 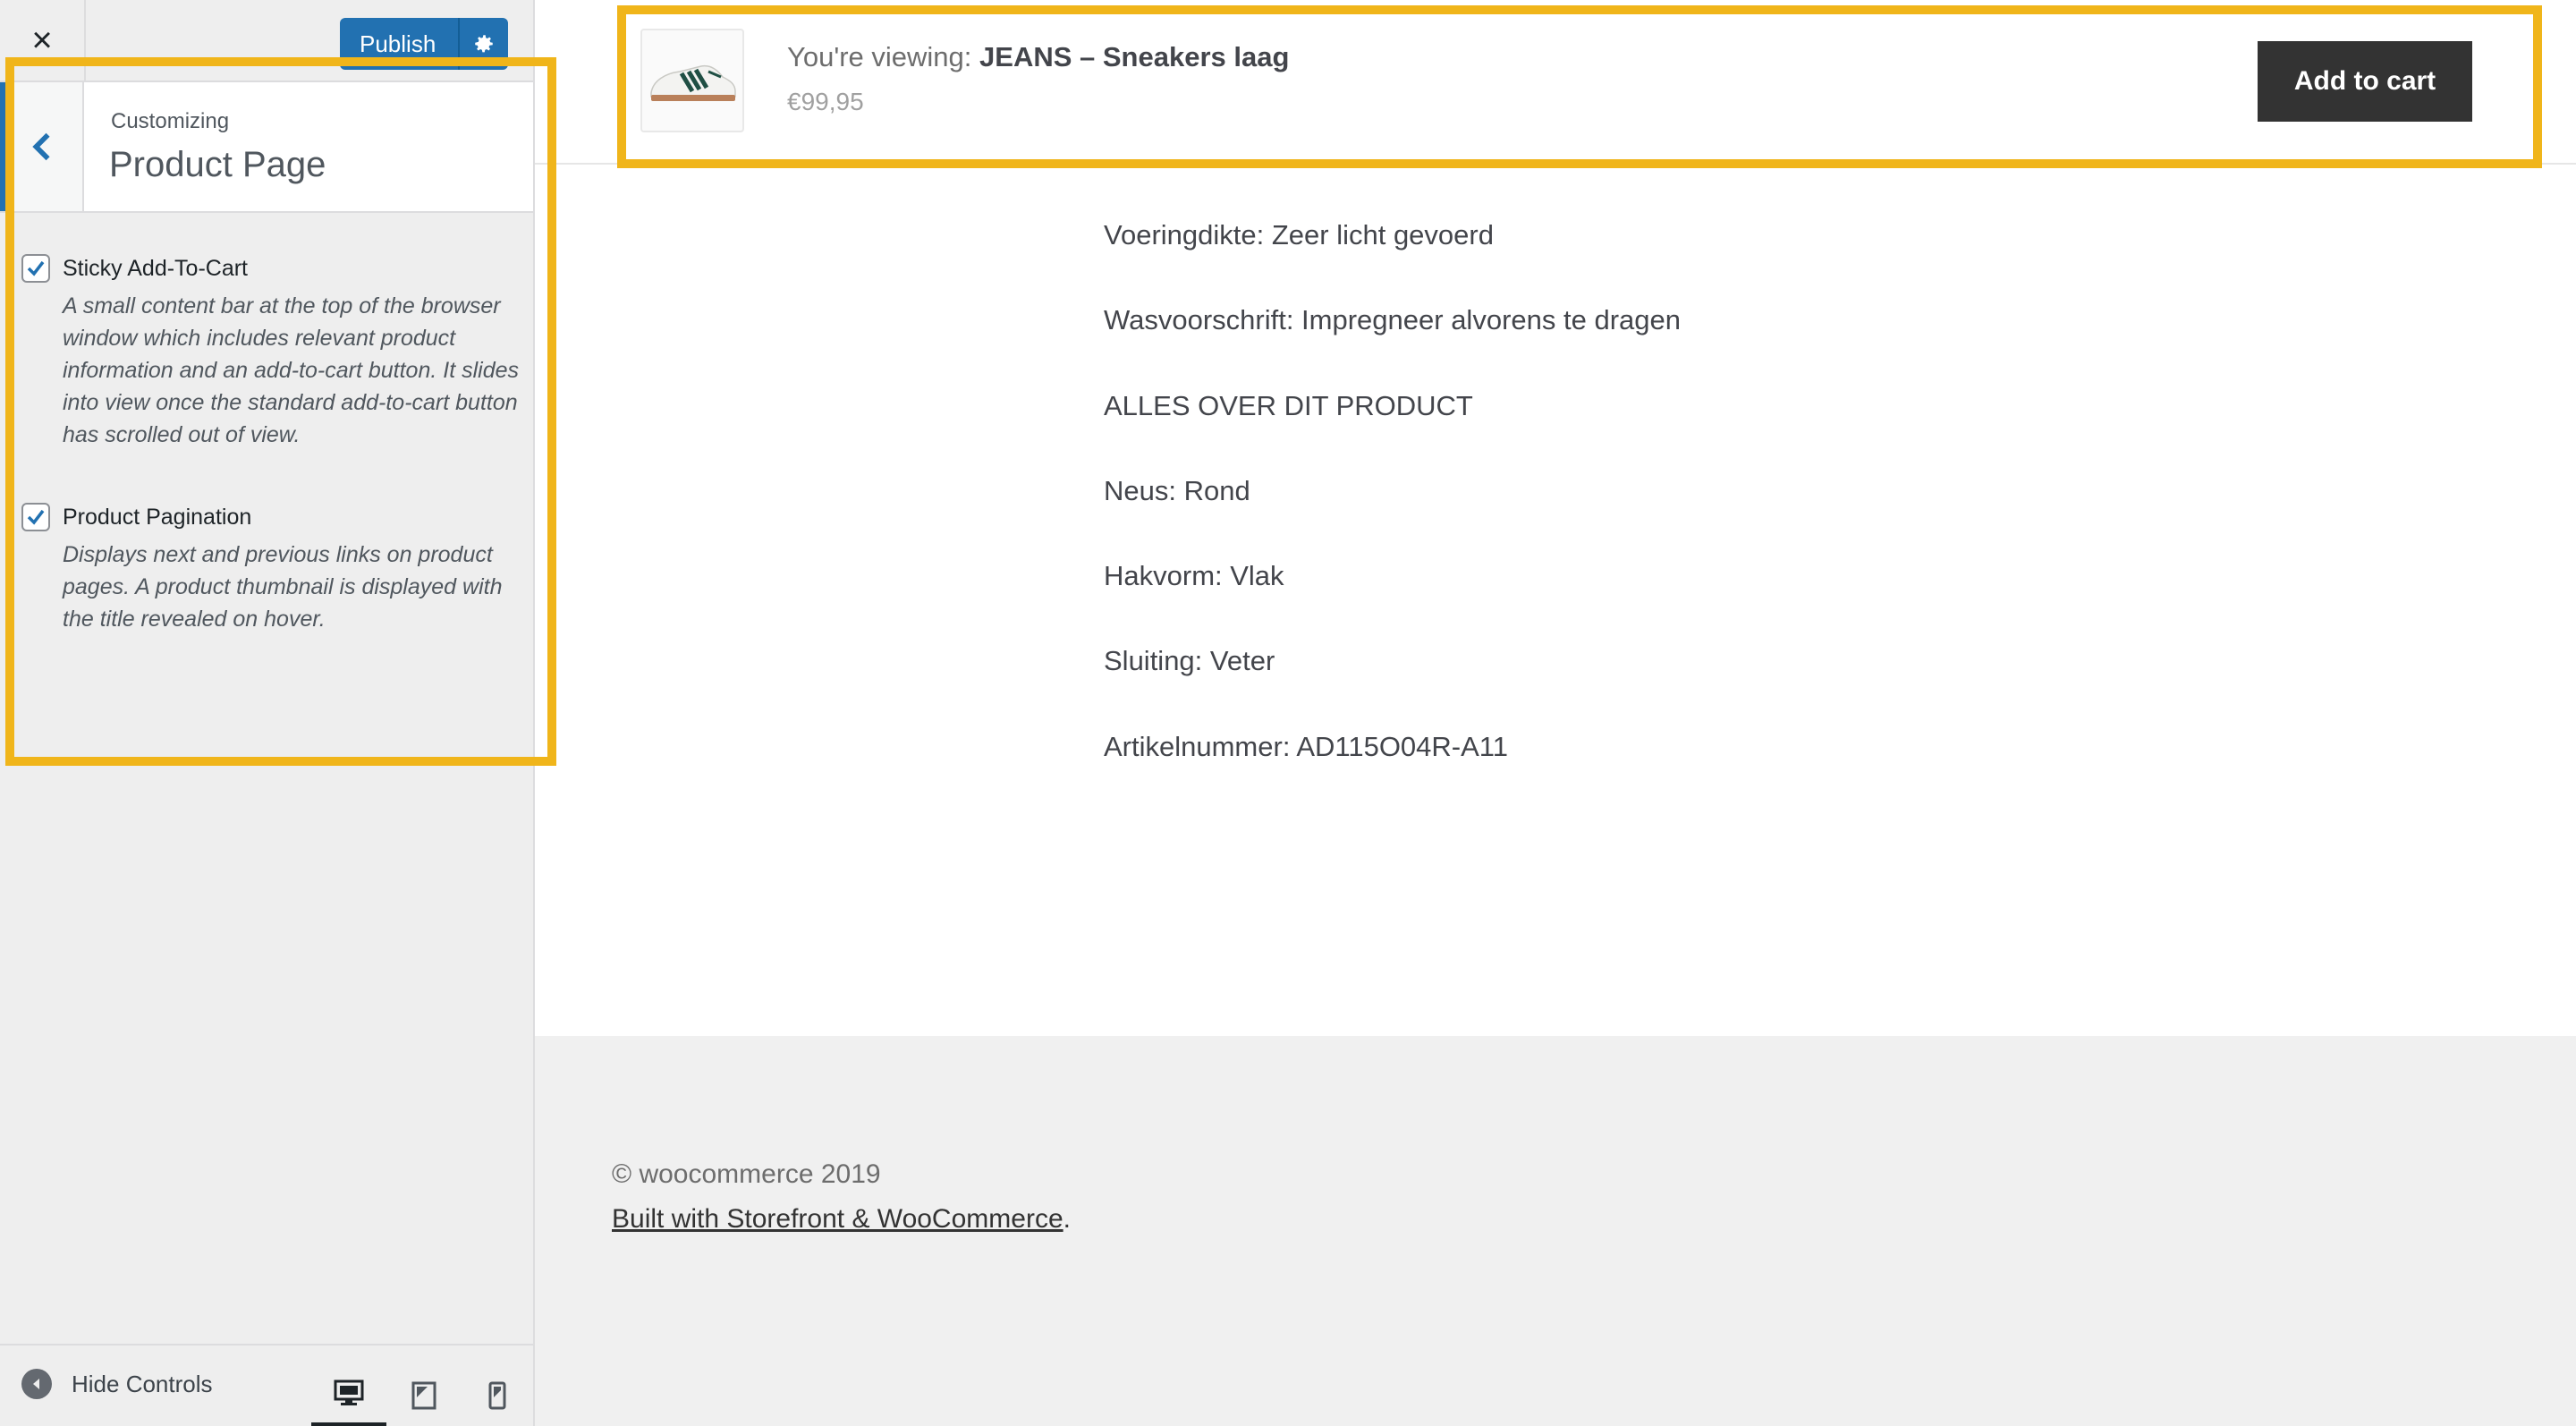 I want to click on product-price: €99,95, so click(x=825, y=102).